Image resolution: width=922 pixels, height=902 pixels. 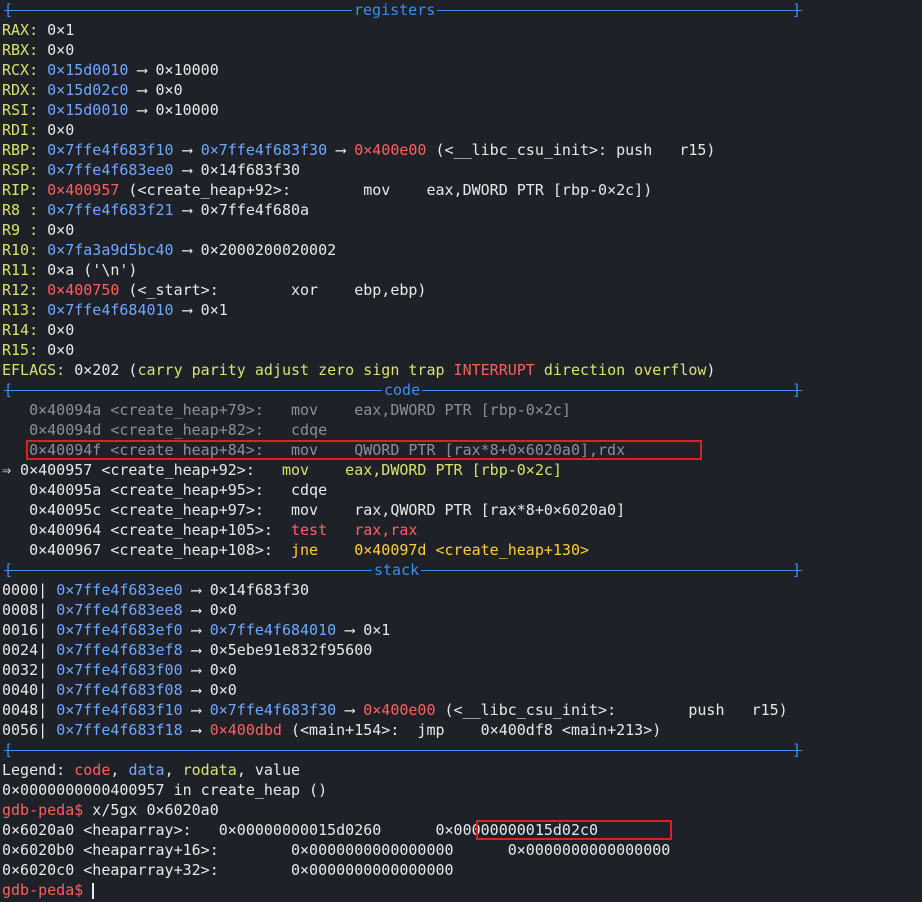 I want to click on stack-row: 0032| 0×7ffe4f683f00 ⟶ 0×0, so click(x=462, y=670).